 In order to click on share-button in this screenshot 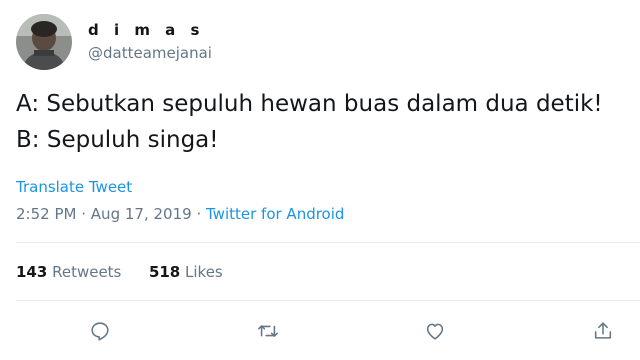, I will do `click(603, 331)`.